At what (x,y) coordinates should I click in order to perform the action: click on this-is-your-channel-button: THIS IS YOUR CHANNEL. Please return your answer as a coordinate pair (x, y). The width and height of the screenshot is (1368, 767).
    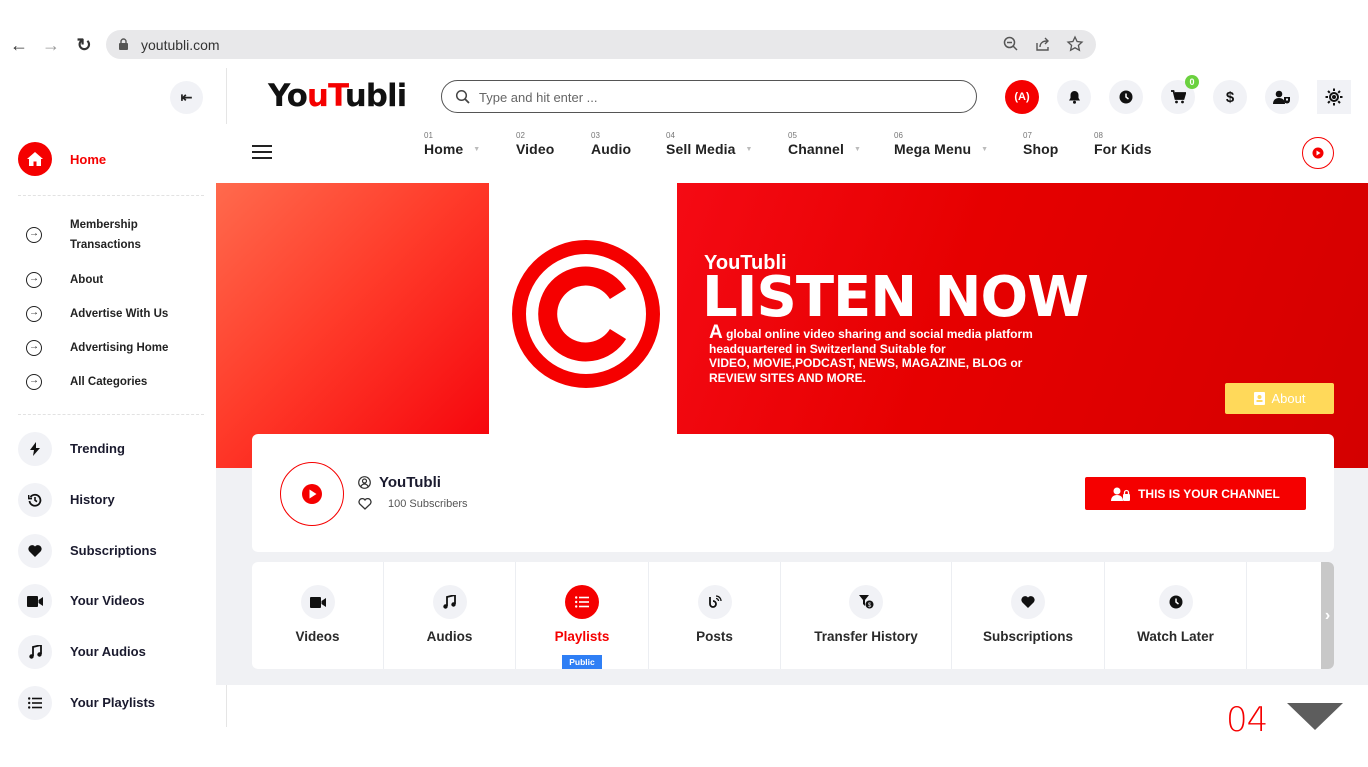
    Looking at the image, I should click on (1195, 493).